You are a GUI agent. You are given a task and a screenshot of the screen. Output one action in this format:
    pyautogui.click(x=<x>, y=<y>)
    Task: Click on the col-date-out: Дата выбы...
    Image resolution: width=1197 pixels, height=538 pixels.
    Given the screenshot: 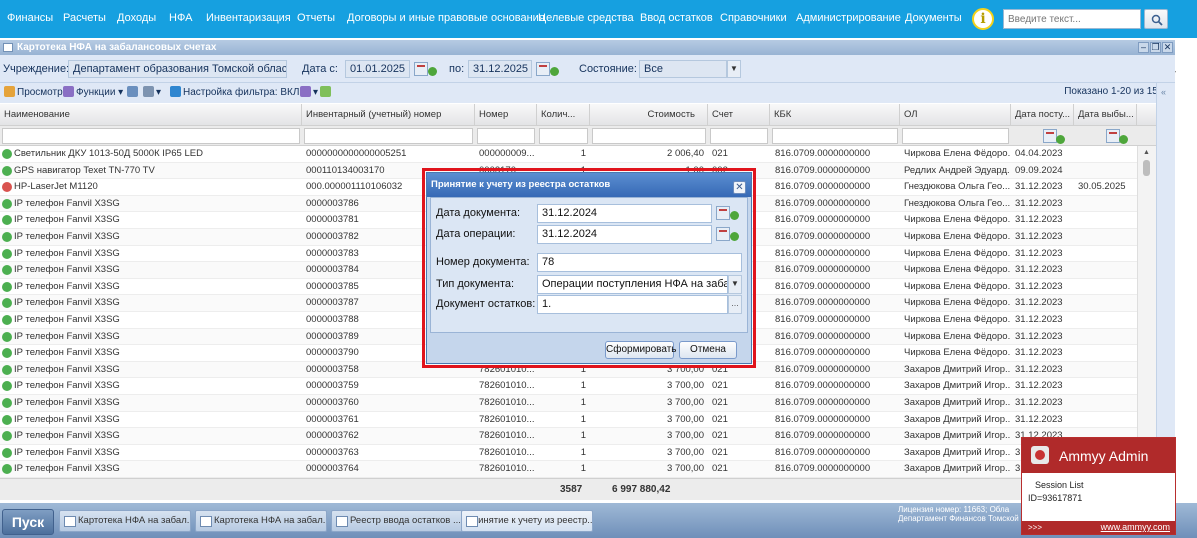 What is the action you would take?
    pyautogui.click(x=1105, y=115)
    